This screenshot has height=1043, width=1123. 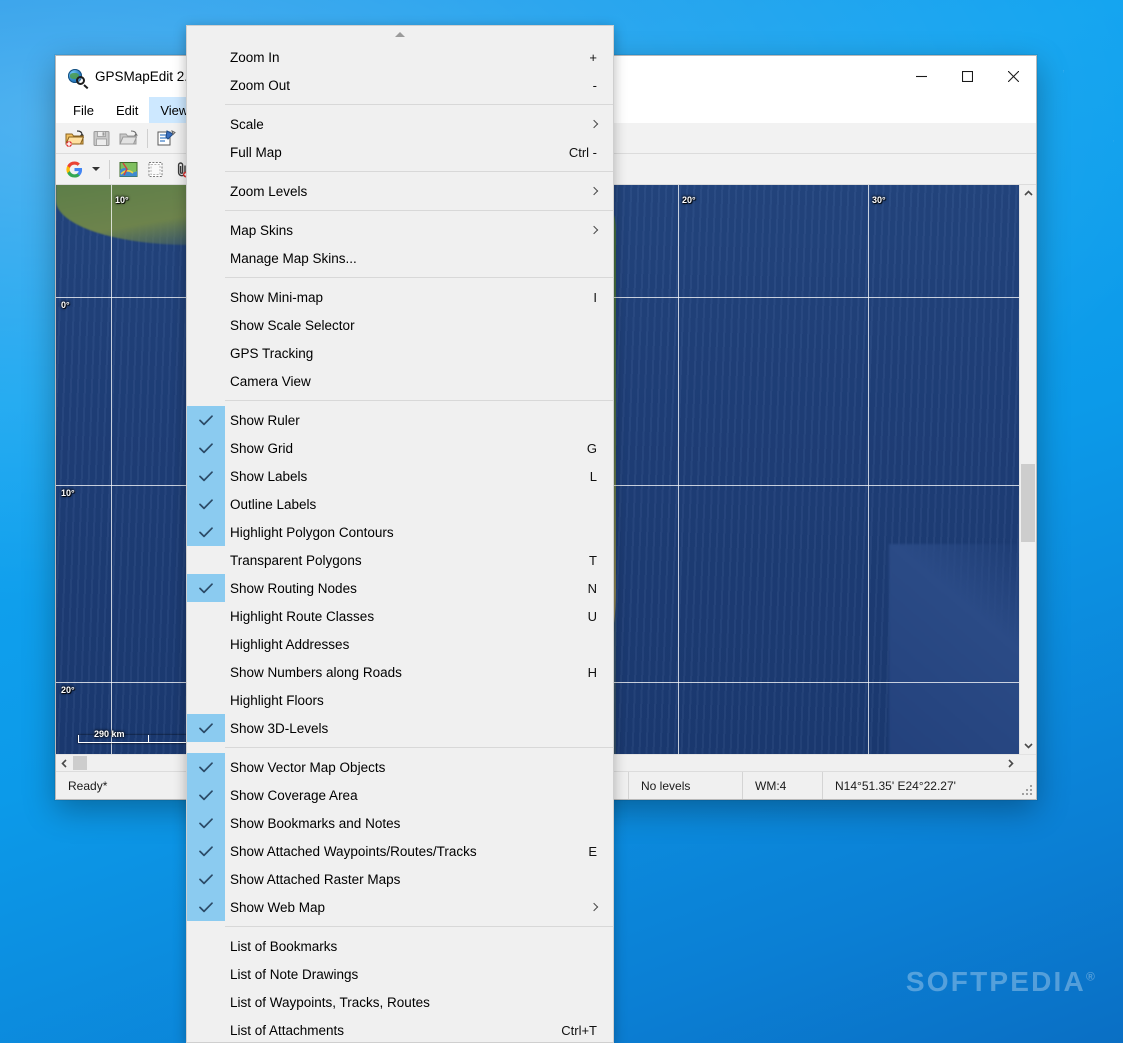 I want to click on horizontal-scroll-thumb, so click(x=80, y=763).